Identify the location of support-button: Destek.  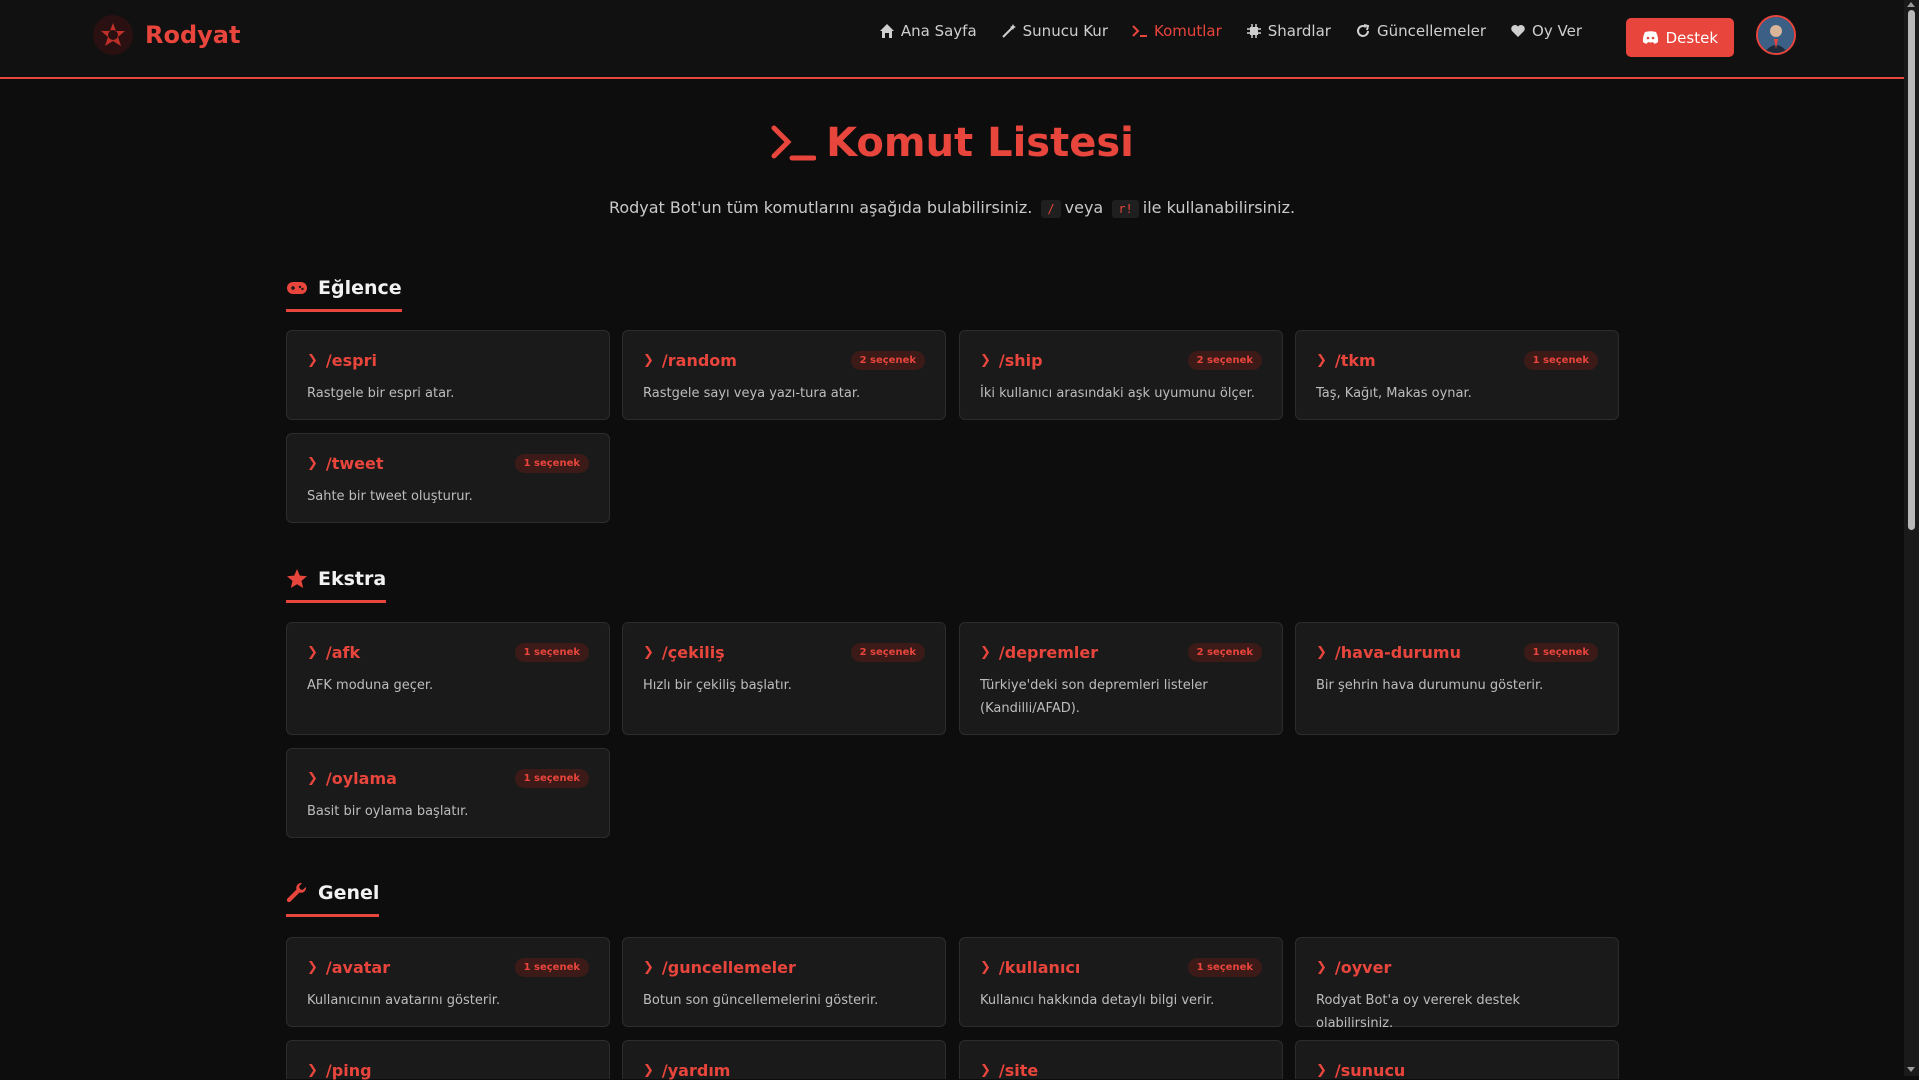
(1679, 37).